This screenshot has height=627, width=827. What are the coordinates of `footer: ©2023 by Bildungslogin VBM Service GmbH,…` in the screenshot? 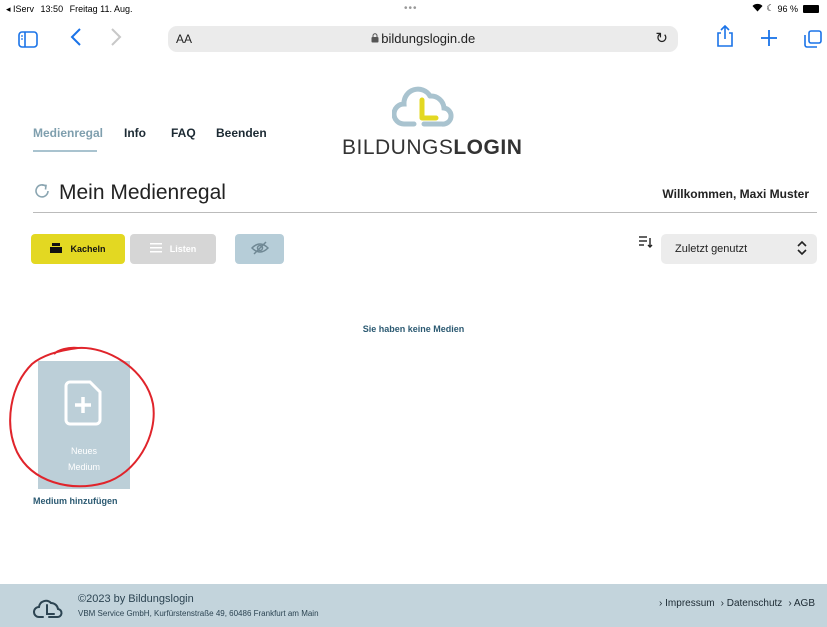 It's located at (413, 605).